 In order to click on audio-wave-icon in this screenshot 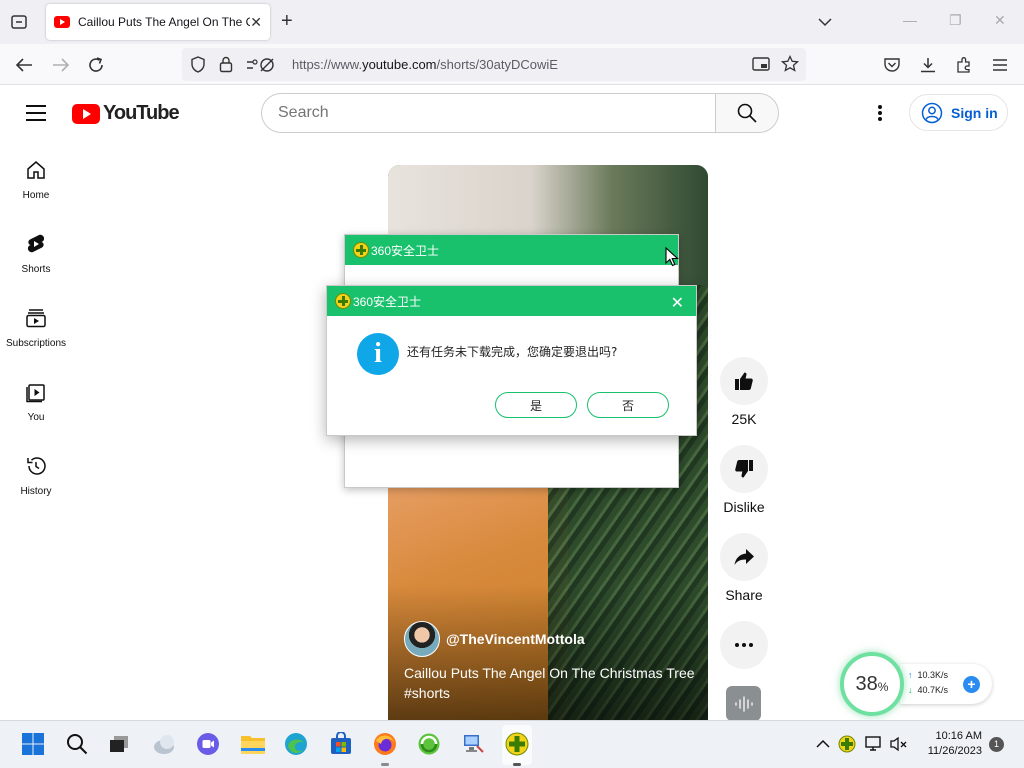, I will do `click(743, 703)`.